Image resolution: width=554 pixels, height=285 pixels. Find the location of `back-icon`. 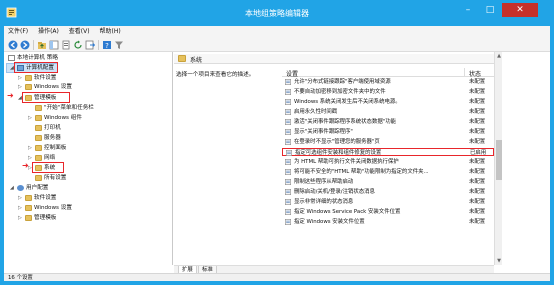

back-icon is located at coordinates (13, 45).